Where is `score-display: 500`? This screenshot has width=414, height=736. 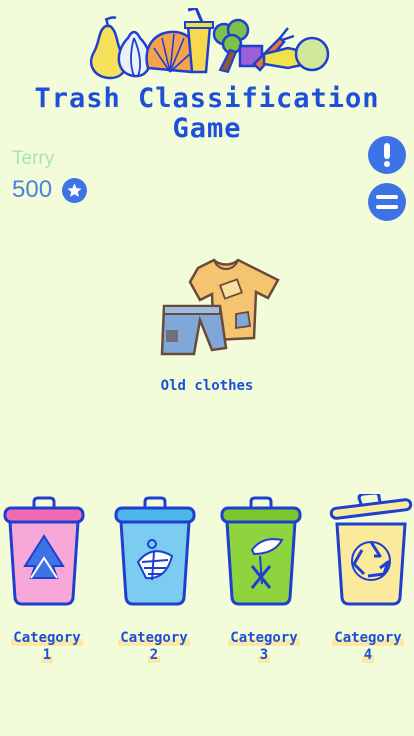 score-display: 500 is located at coordinates (50, 190).